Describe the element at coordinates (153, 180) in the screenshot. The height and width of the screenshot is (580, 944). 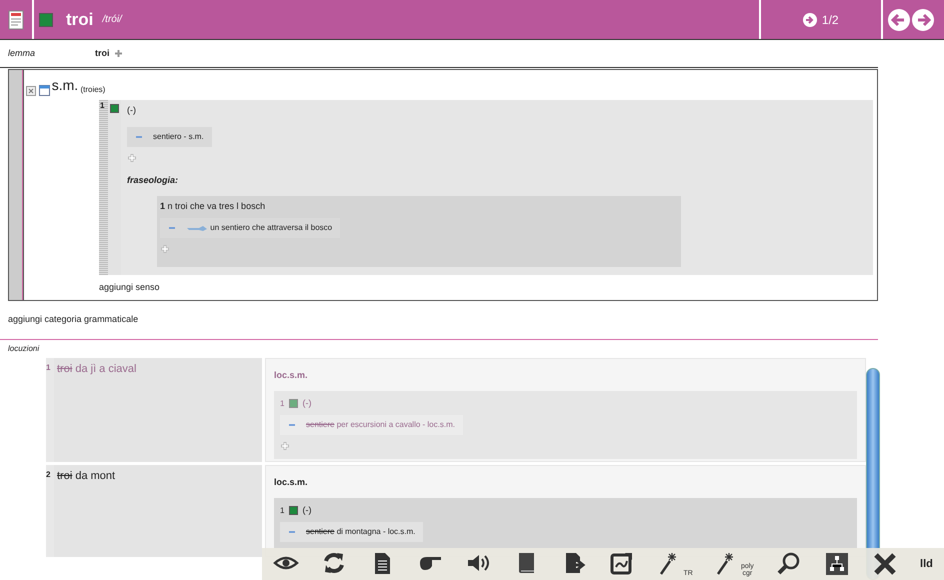
I see `section-label: fraseologia:` at that location.